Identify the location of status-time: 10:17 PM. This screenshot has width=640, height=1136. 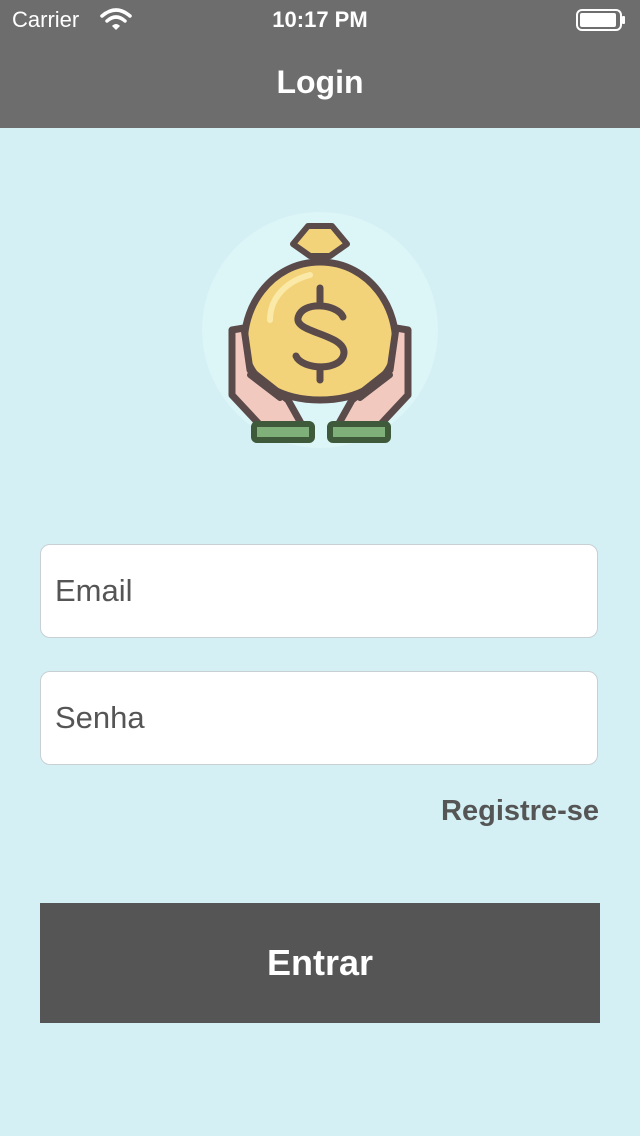
(320, 19).